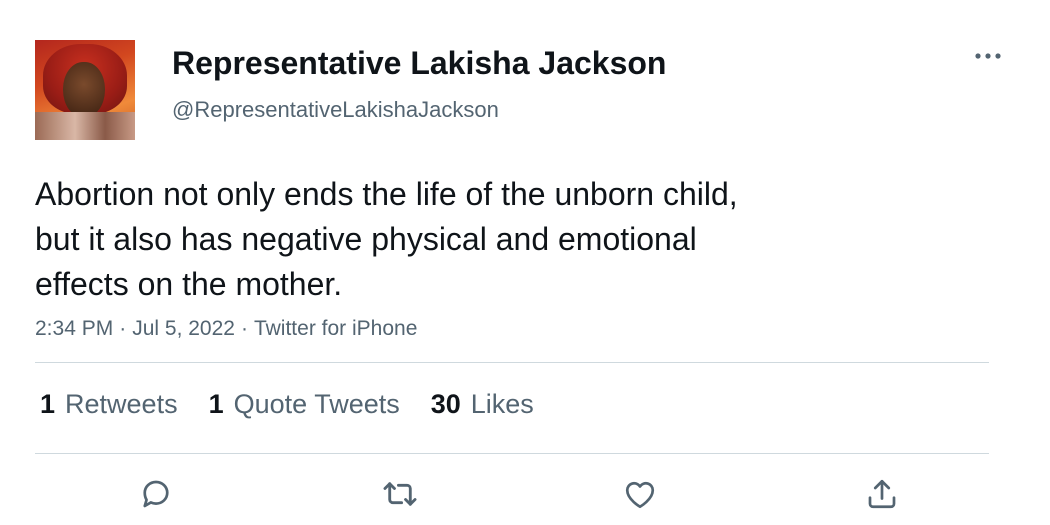 Image resolution: width=1050 pixels, height=525 pixels. I want to click on tweet-metadata: 2:34 PM · Jul 5, 2022 · Twitter for iPhone, so click(226, 329).